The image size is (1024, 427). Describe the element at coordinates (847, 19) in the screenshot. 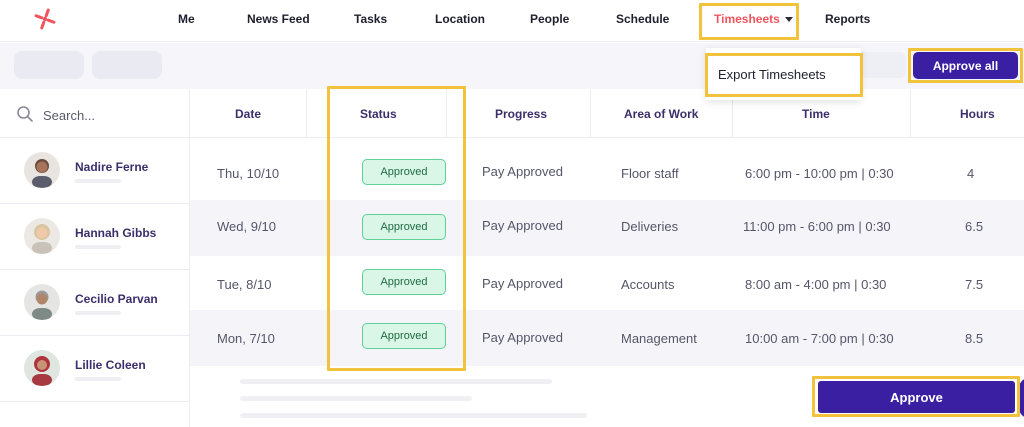

I see `nav-item-reports: Reports` at that location.